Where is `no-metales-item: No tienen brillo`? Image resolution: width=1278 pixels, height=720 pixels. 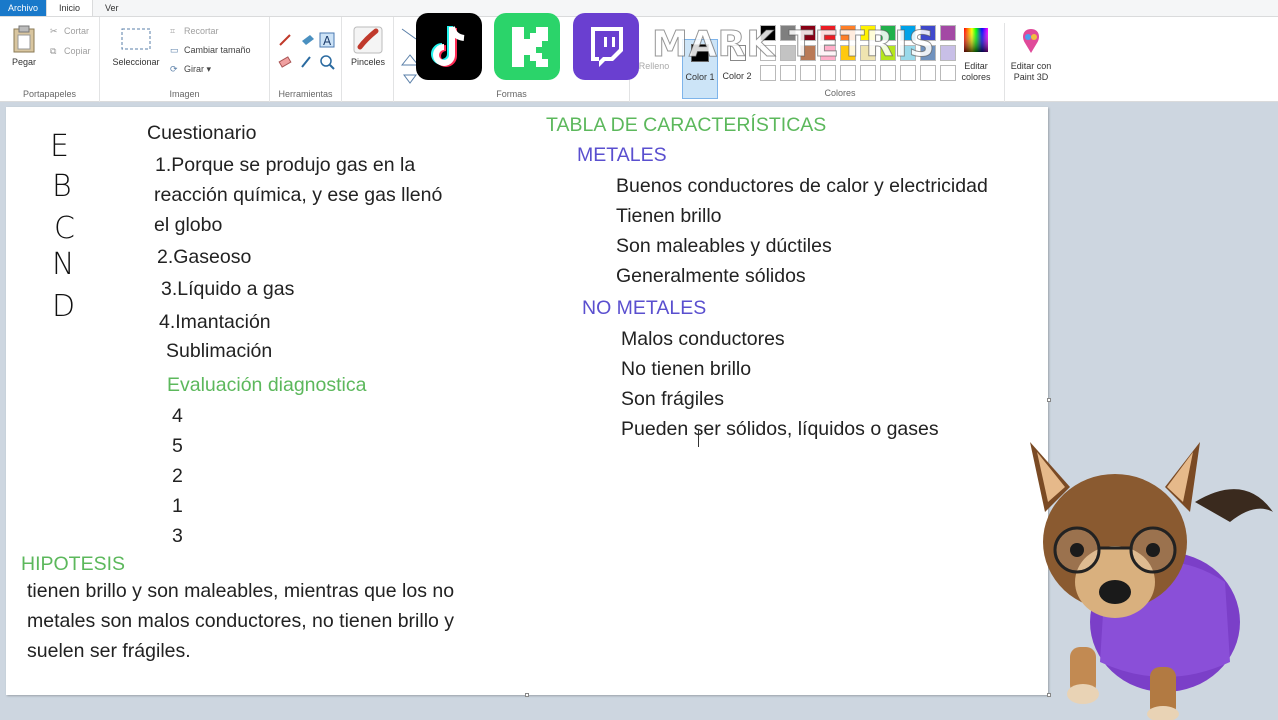
no-metales-item: No tienen brillo is located at coordinates (686, 369).